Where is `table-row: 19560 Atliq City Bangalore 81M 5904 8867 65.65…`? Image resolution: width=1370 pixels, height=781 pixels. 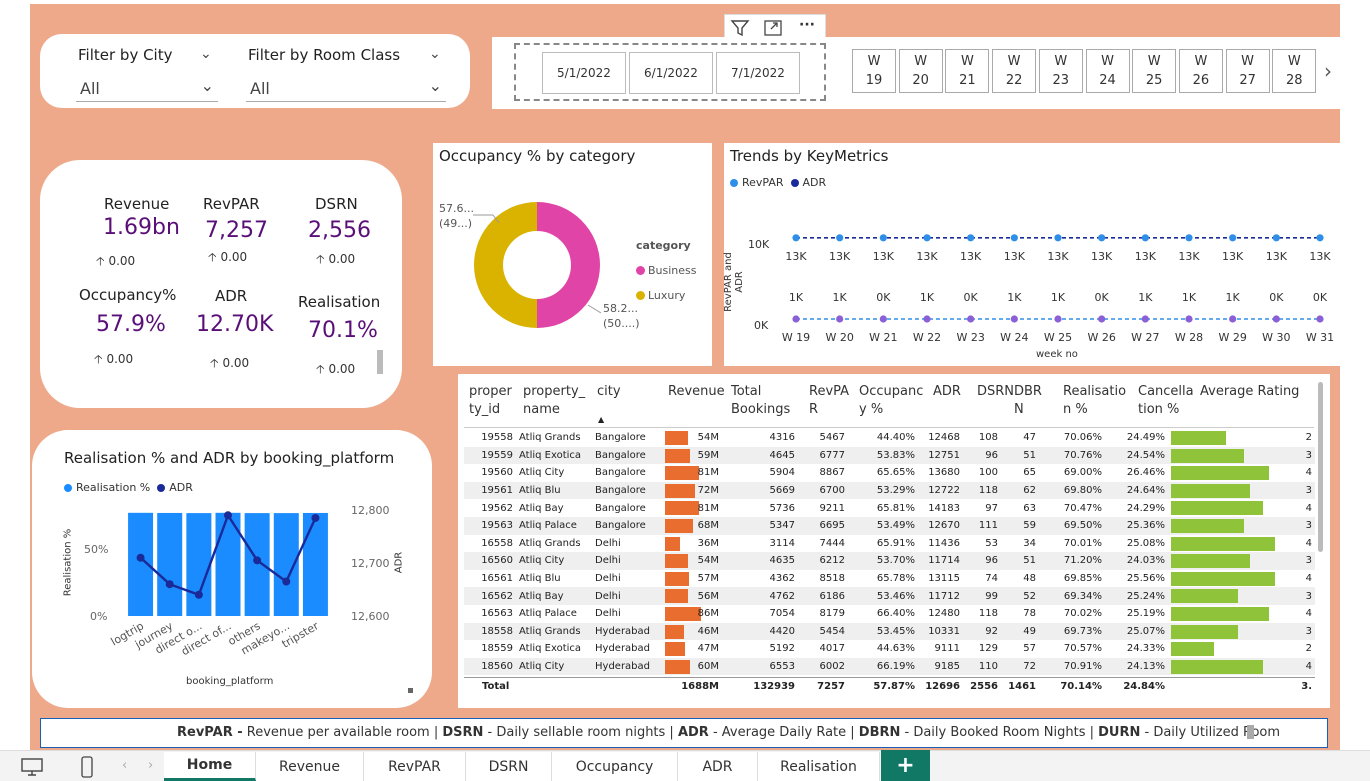
table-row: 19560 Atliq City Bangalore 81M 5904 8867 65.65… is located at coordinates (889, 473).